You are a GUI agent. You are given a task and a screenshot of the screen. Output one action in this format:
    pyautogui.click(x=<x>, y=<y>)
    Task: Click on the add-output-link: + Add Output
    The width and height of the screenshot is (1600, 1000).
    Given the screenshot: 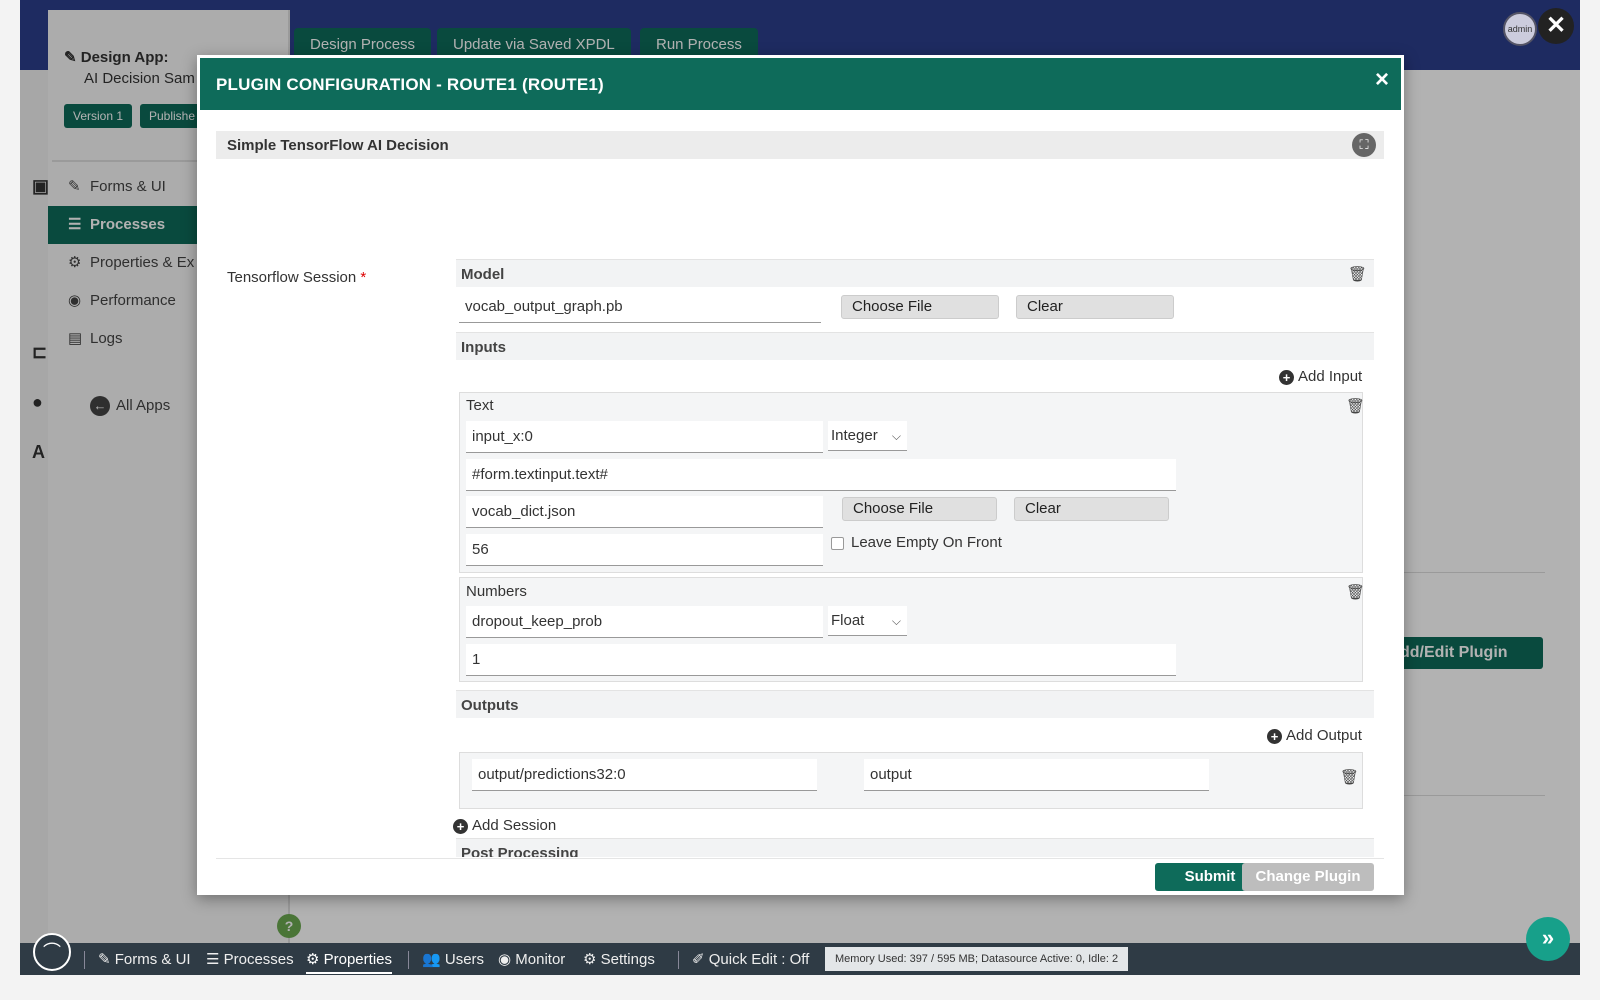 What is the action you would take?
    pyautogui.click(x=1314, y=735)
    